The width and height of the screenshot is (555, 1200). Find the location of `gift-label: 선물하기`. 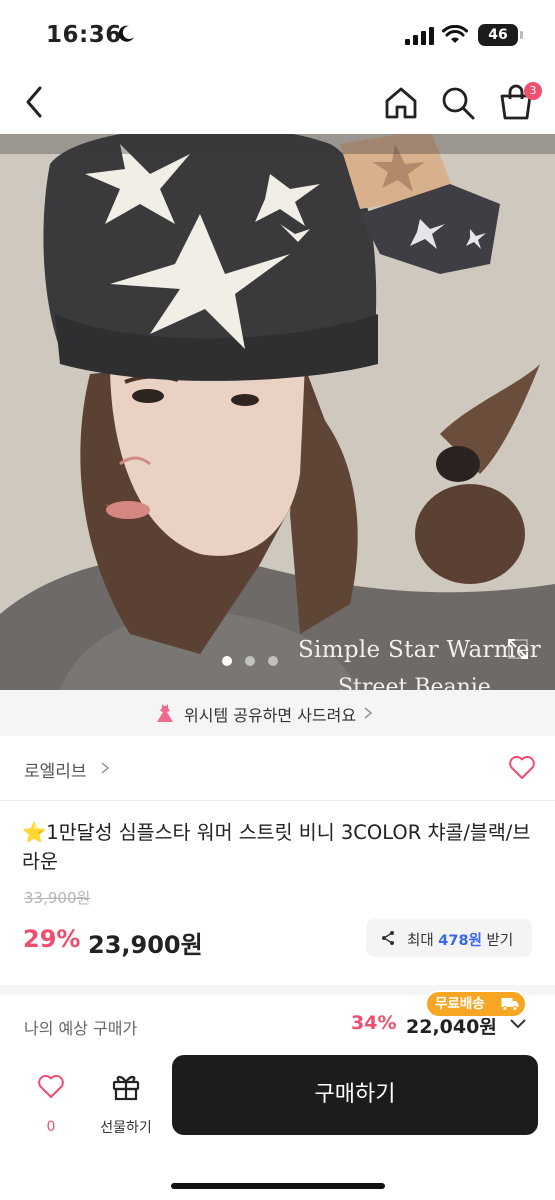

gift-label: 선물하기 is located at coordinates (126, 1128).